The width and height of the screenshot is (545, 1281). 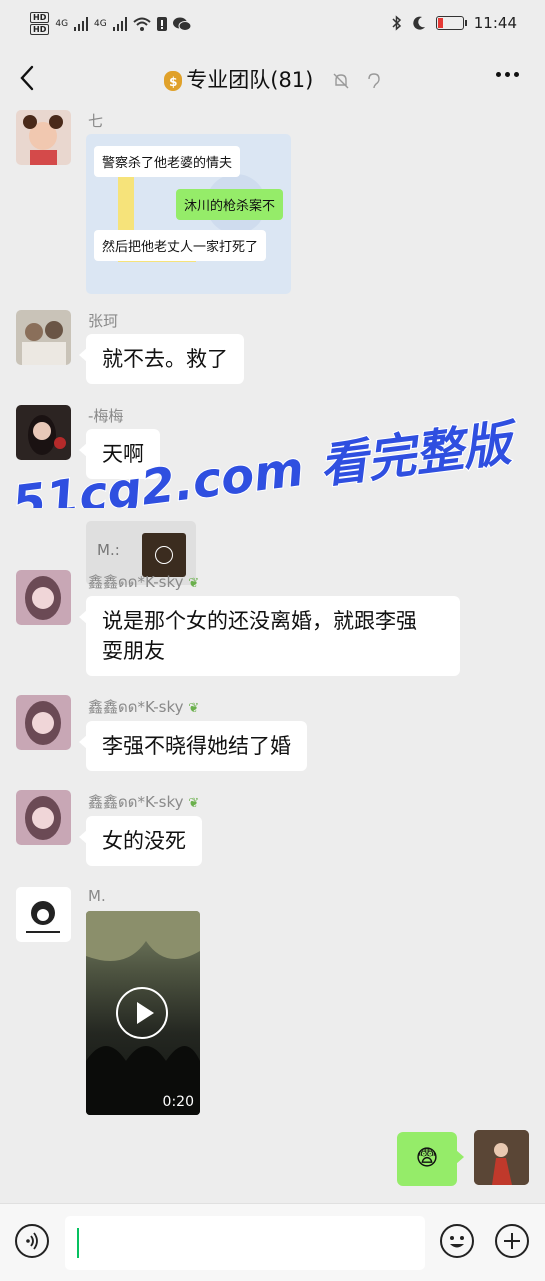 I want to click on alert-icon, so click(x=161, y=23).